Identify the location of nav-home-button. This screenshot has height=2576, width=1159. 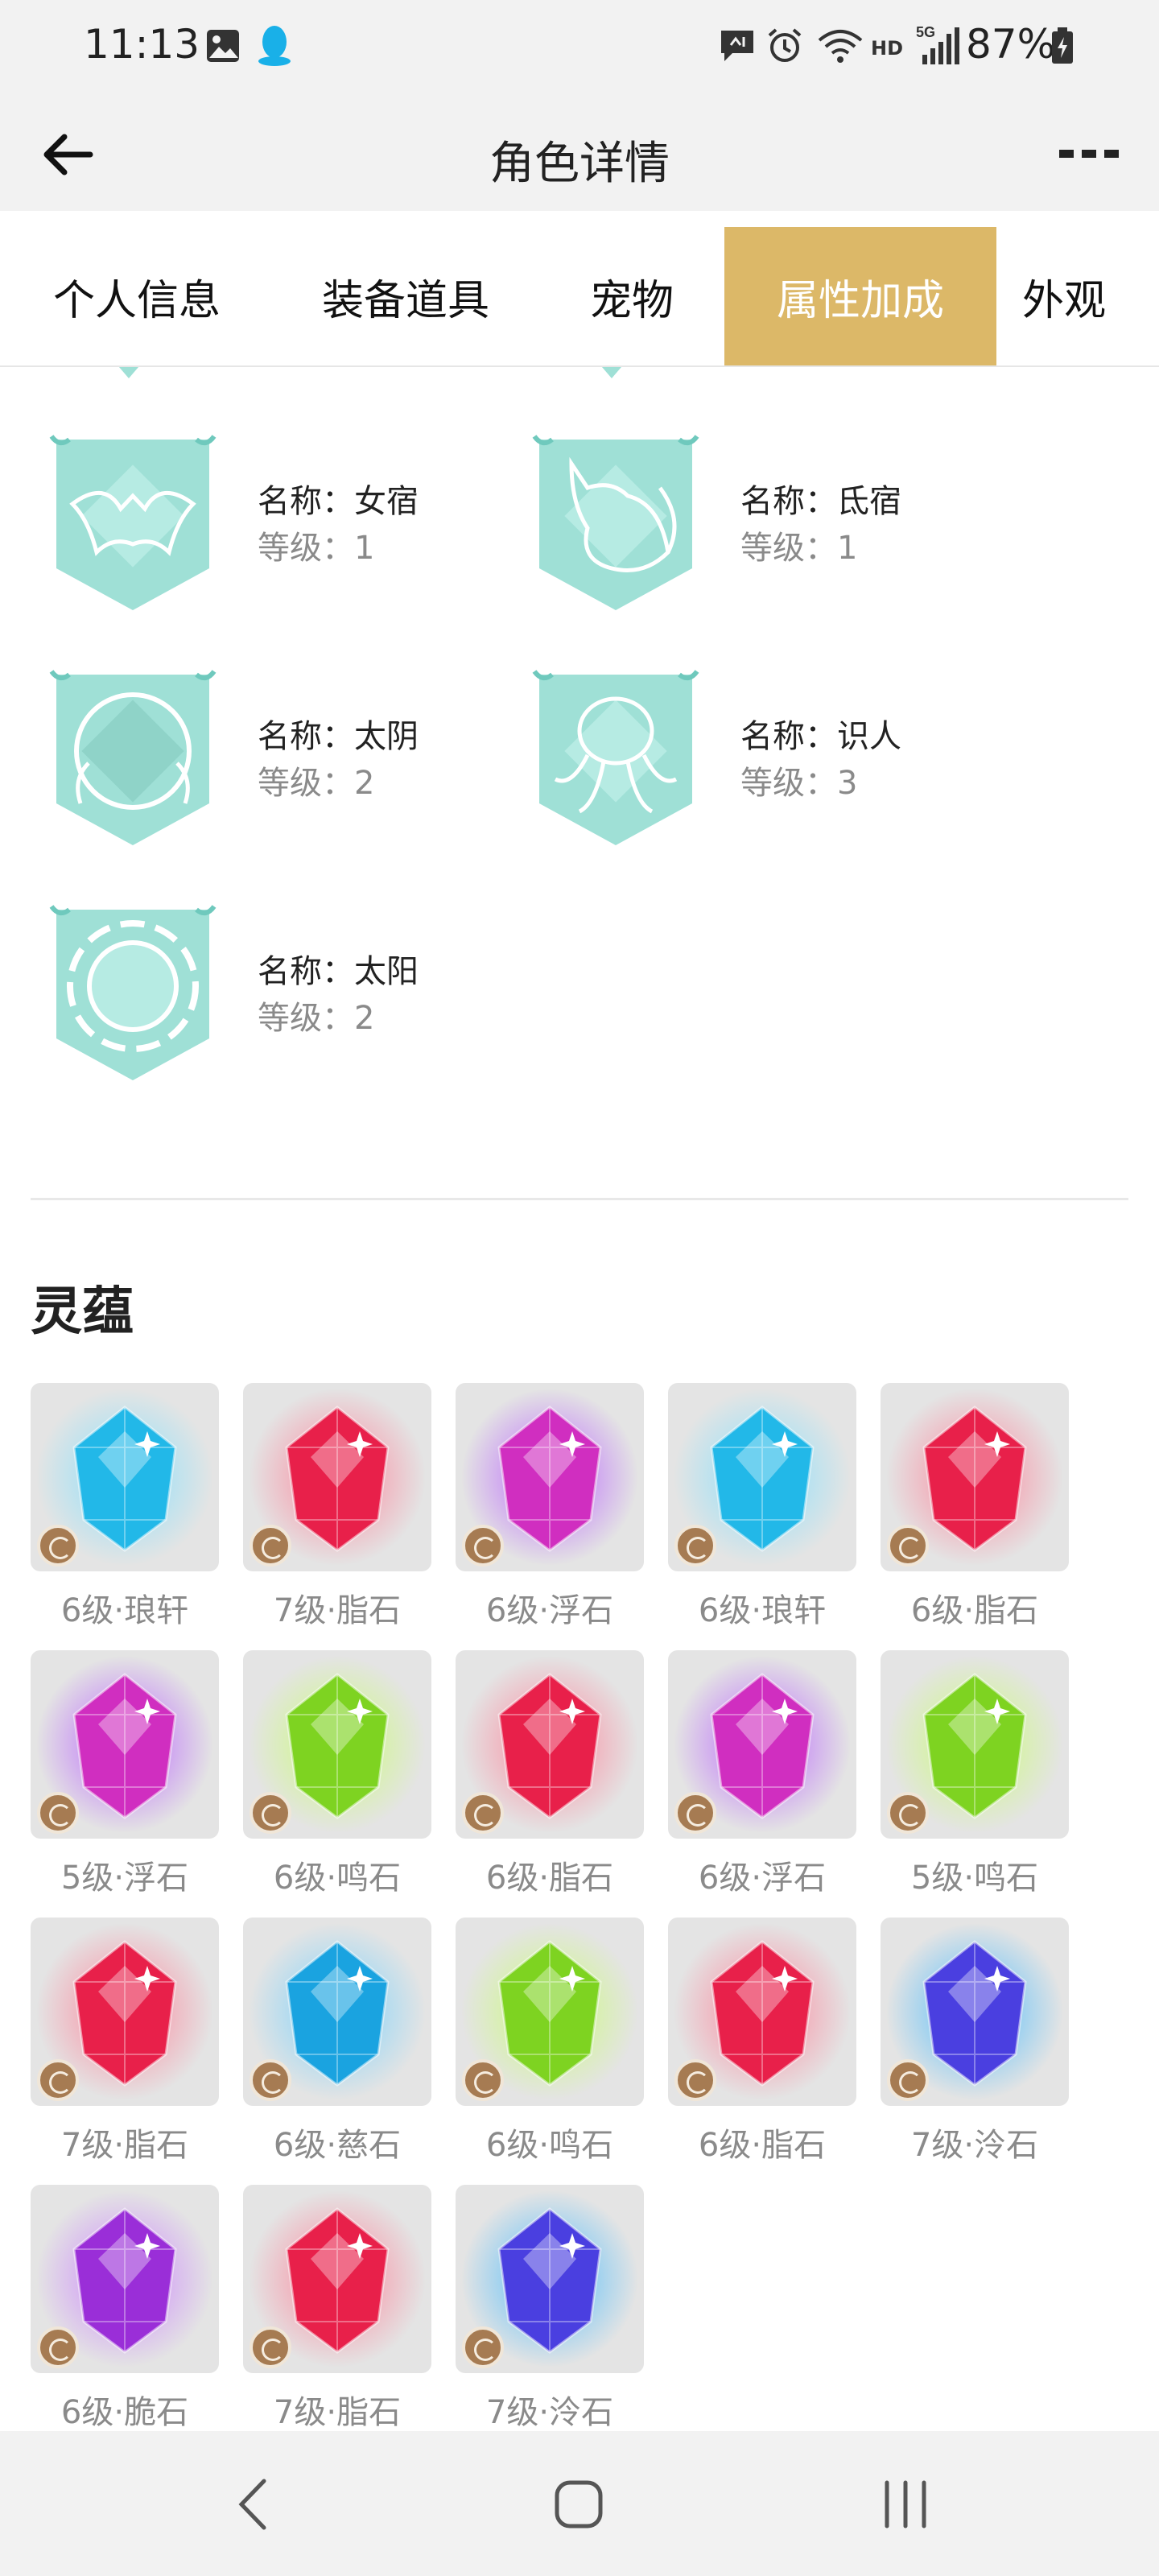
(579, 2506).